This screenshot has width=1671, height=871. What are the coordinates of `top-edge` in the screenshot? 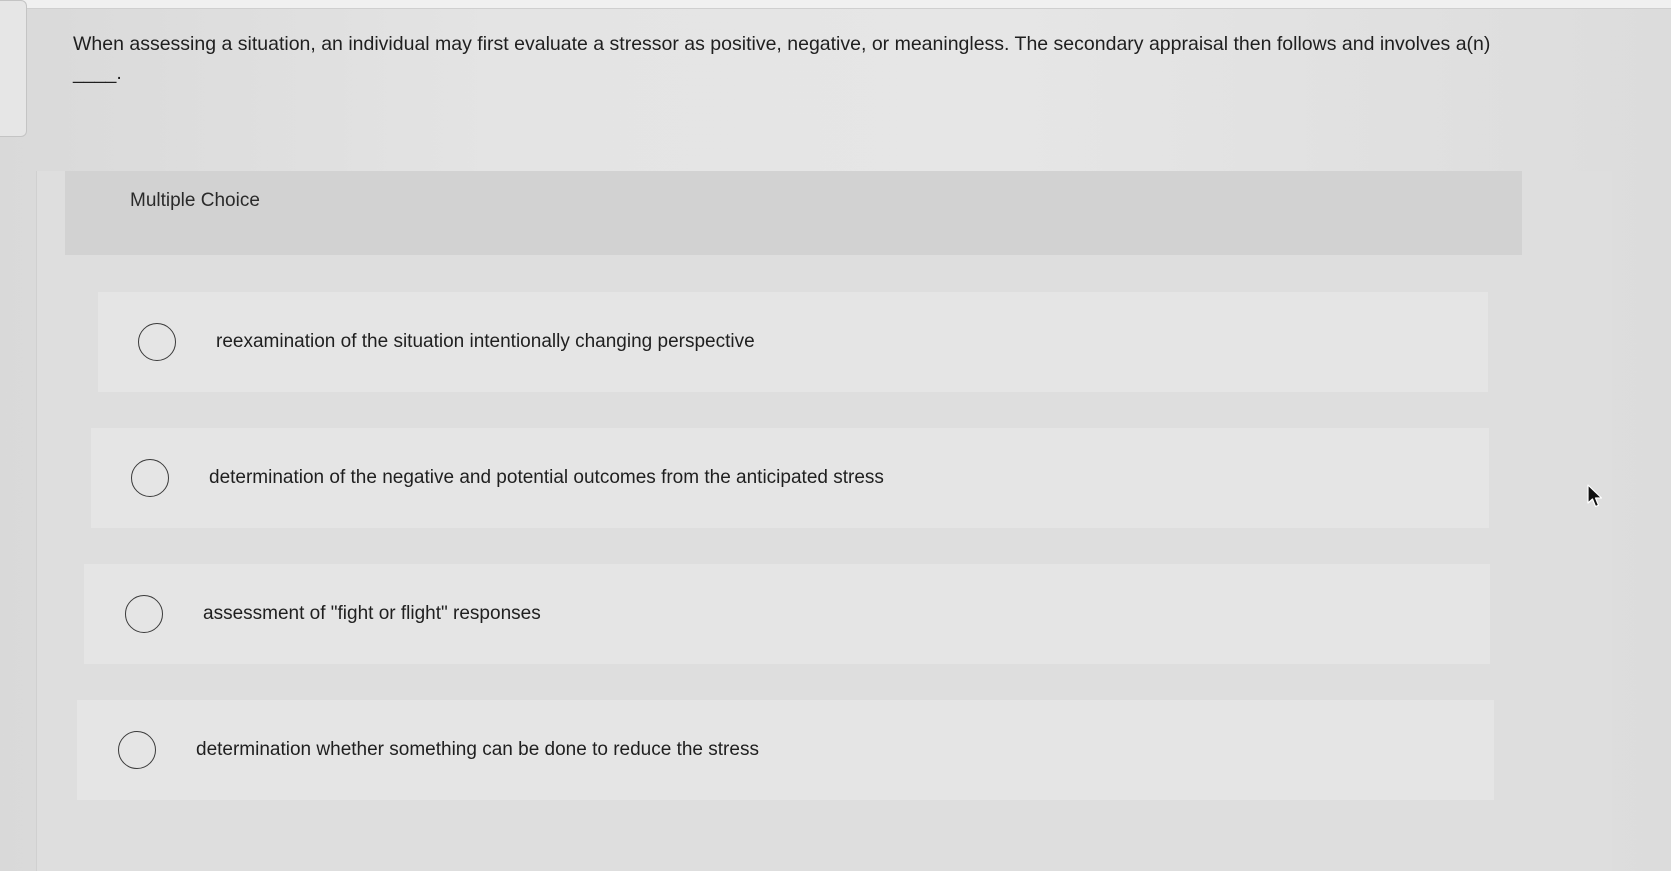 It's located at (835, 4).